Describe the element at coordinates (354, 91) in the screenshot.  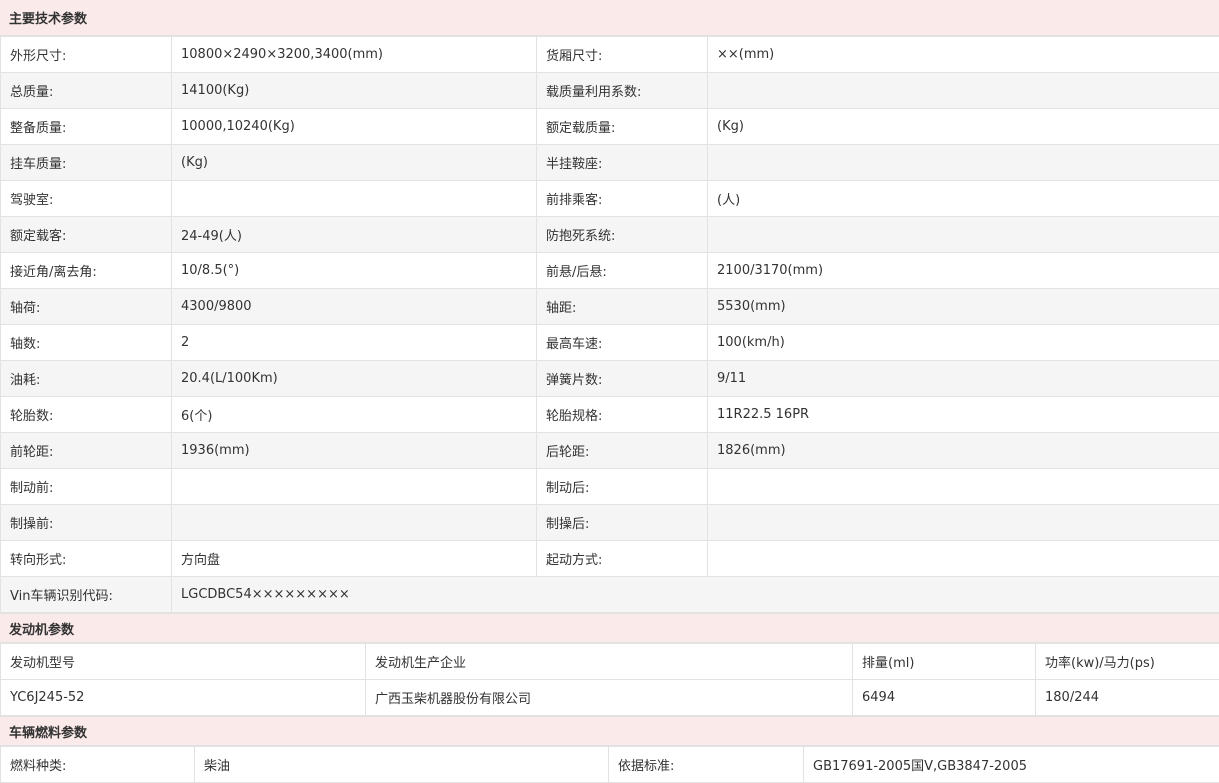
I see `param-value: 14100(Kg)` at that location.